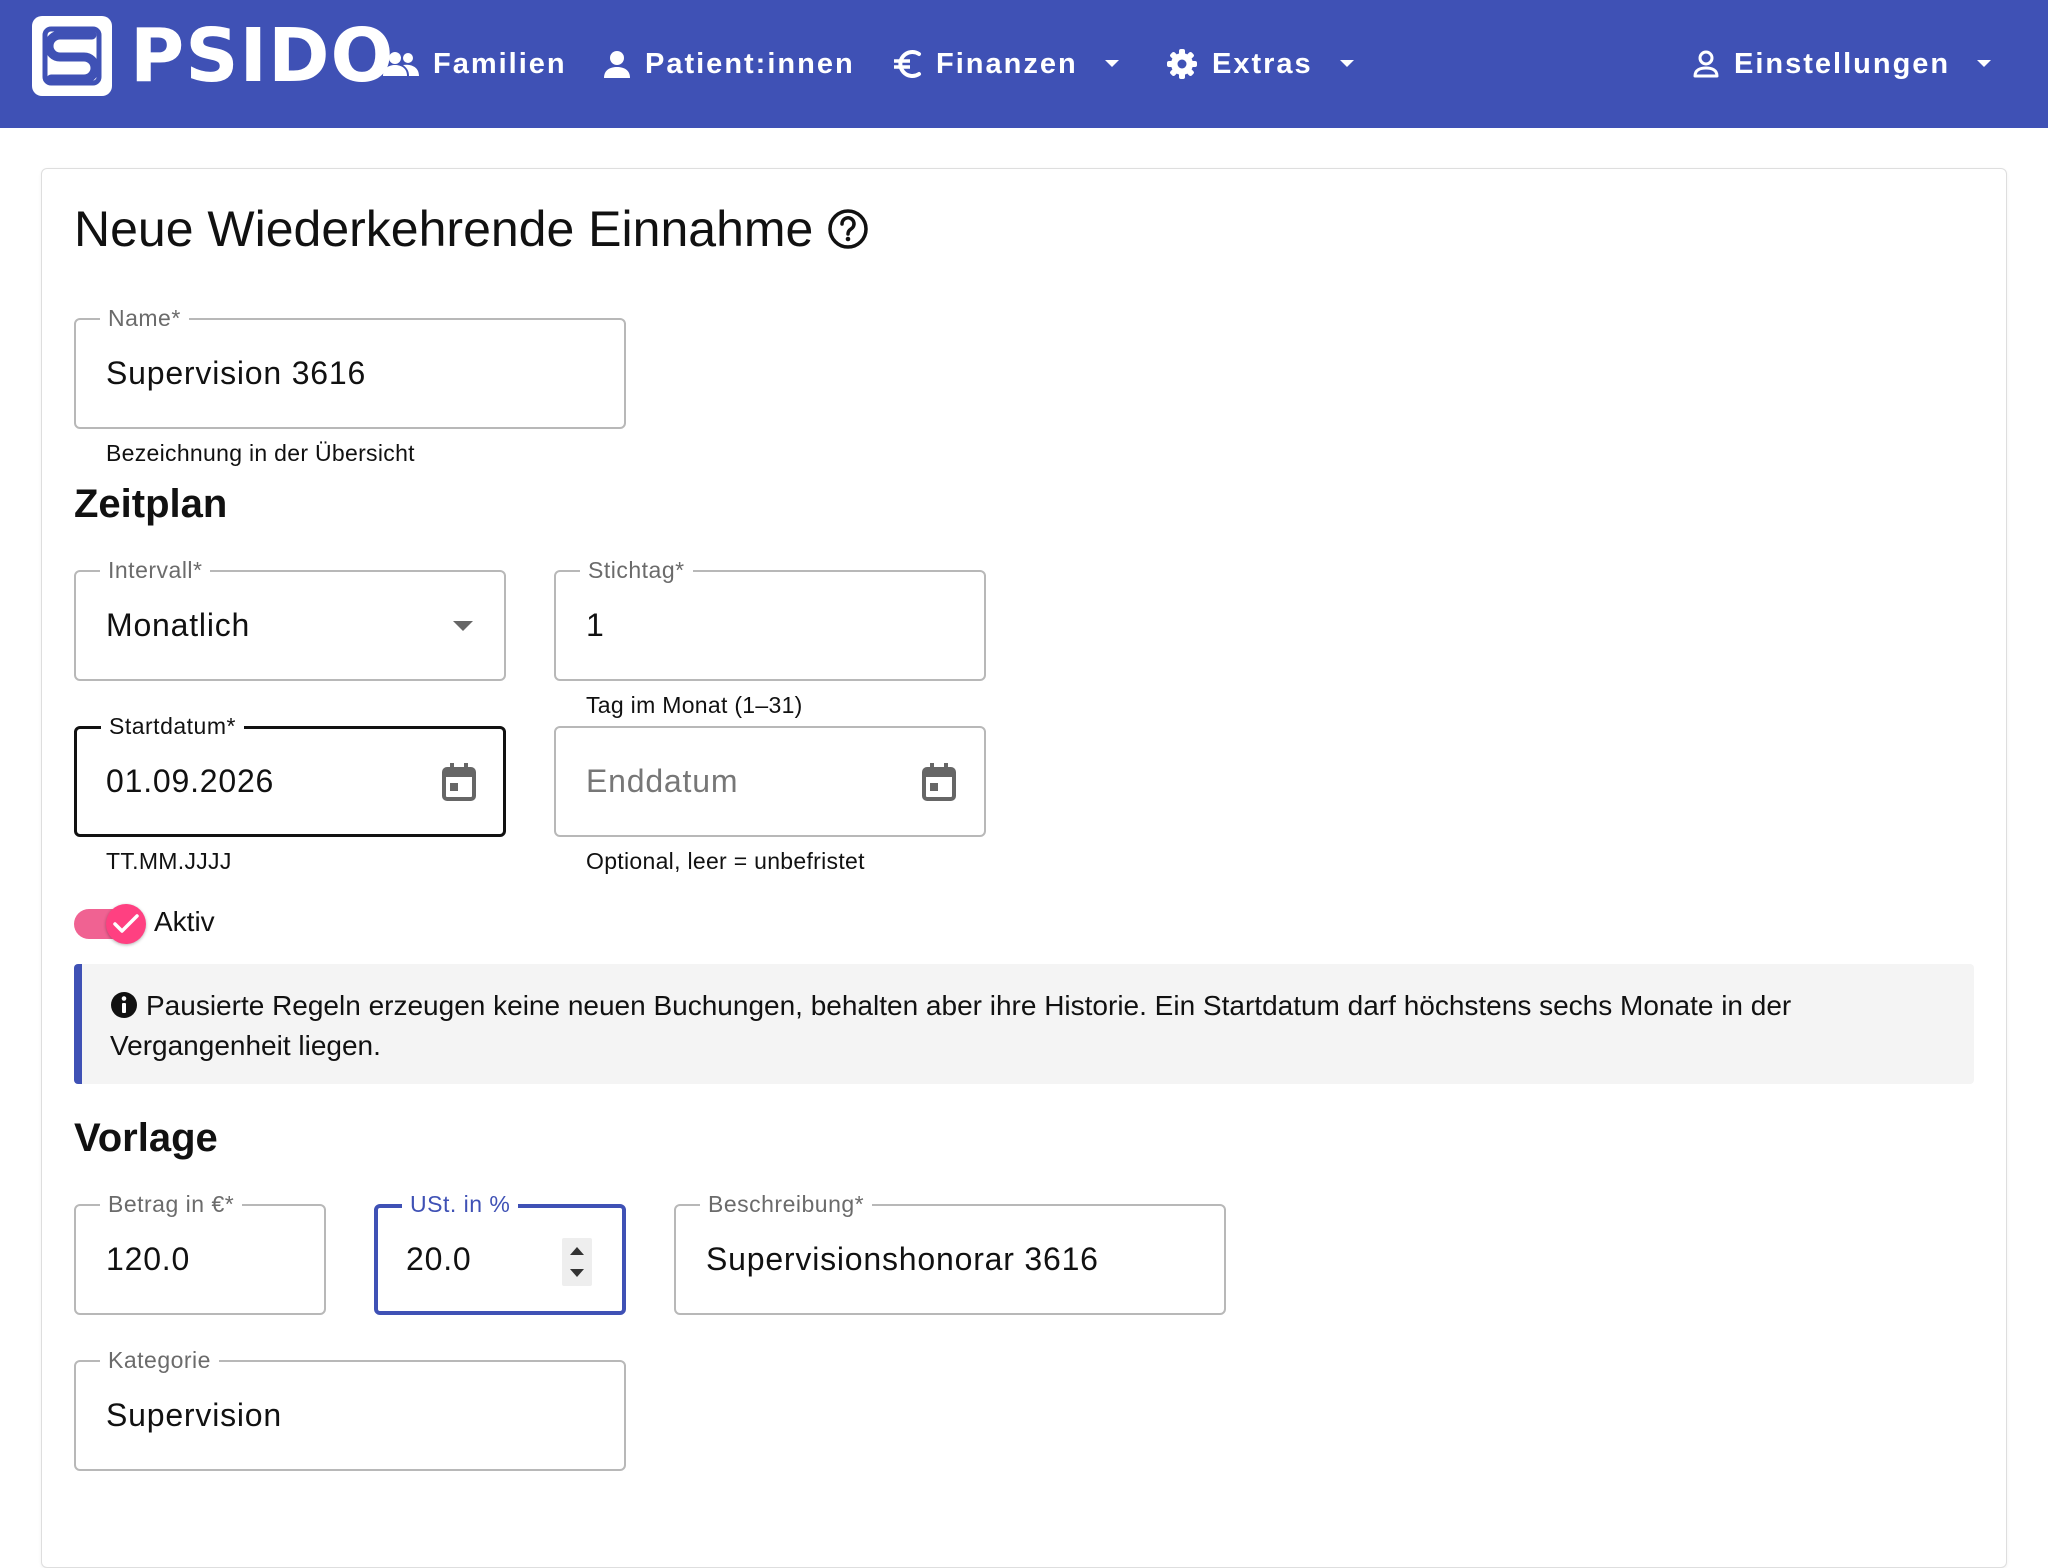 The height and width of the screenshot is (1568, 2048). I want to click on nav-familien: Familien, so click(475, 64).